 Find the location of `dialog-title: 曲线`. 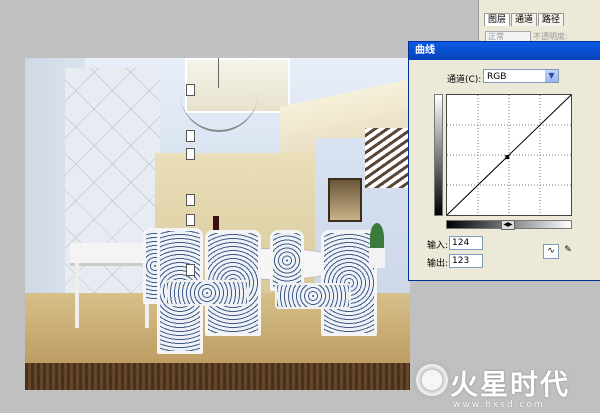

dialog-title: 曲线 is located at coordinates (504, 51).